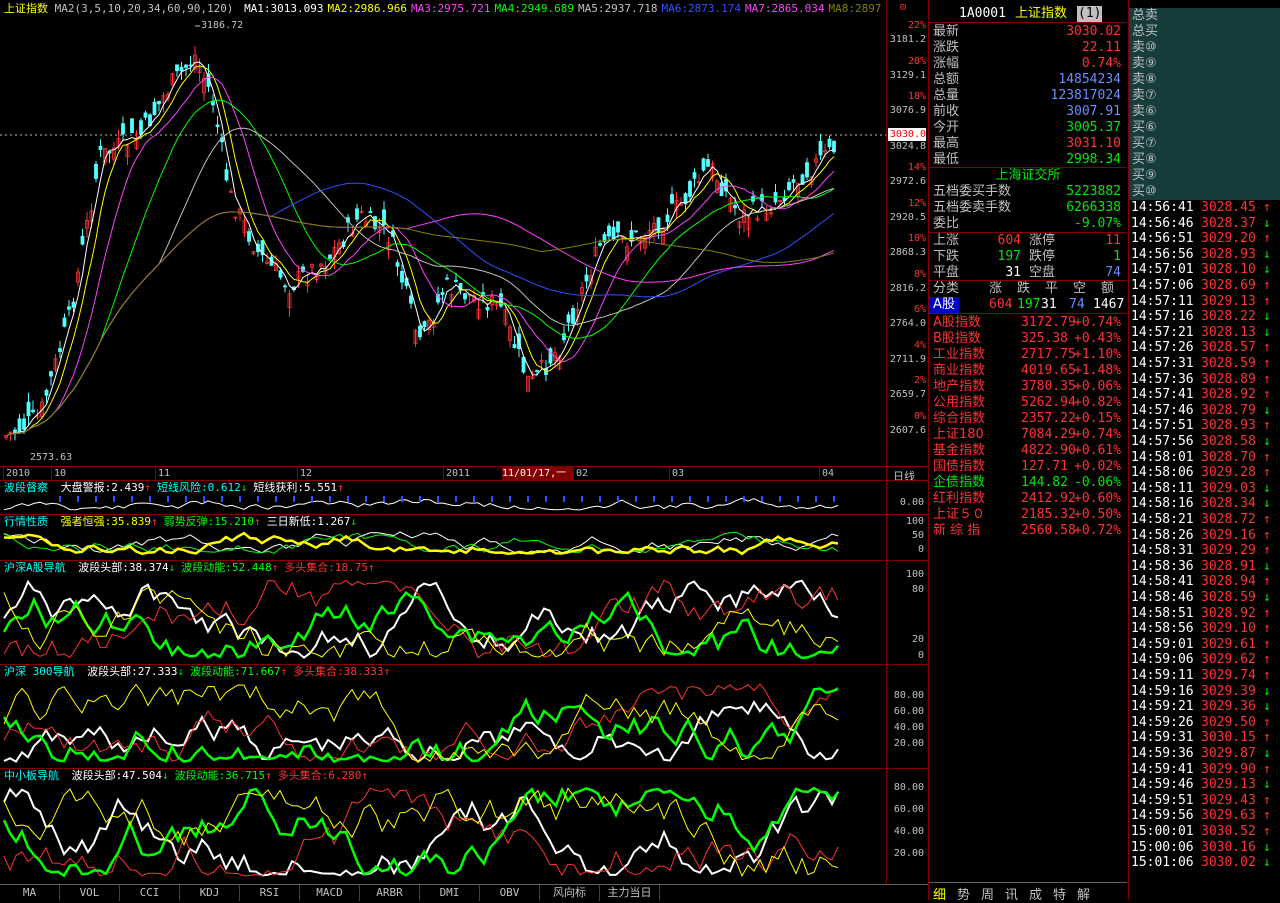 Image resolution: width=1280 pixels, height=903 pixels. Describe the element at coordinates (1203, 519) in the screenshot. I see `tick-row: 14:58:21 3028.72 ↑` at that location.